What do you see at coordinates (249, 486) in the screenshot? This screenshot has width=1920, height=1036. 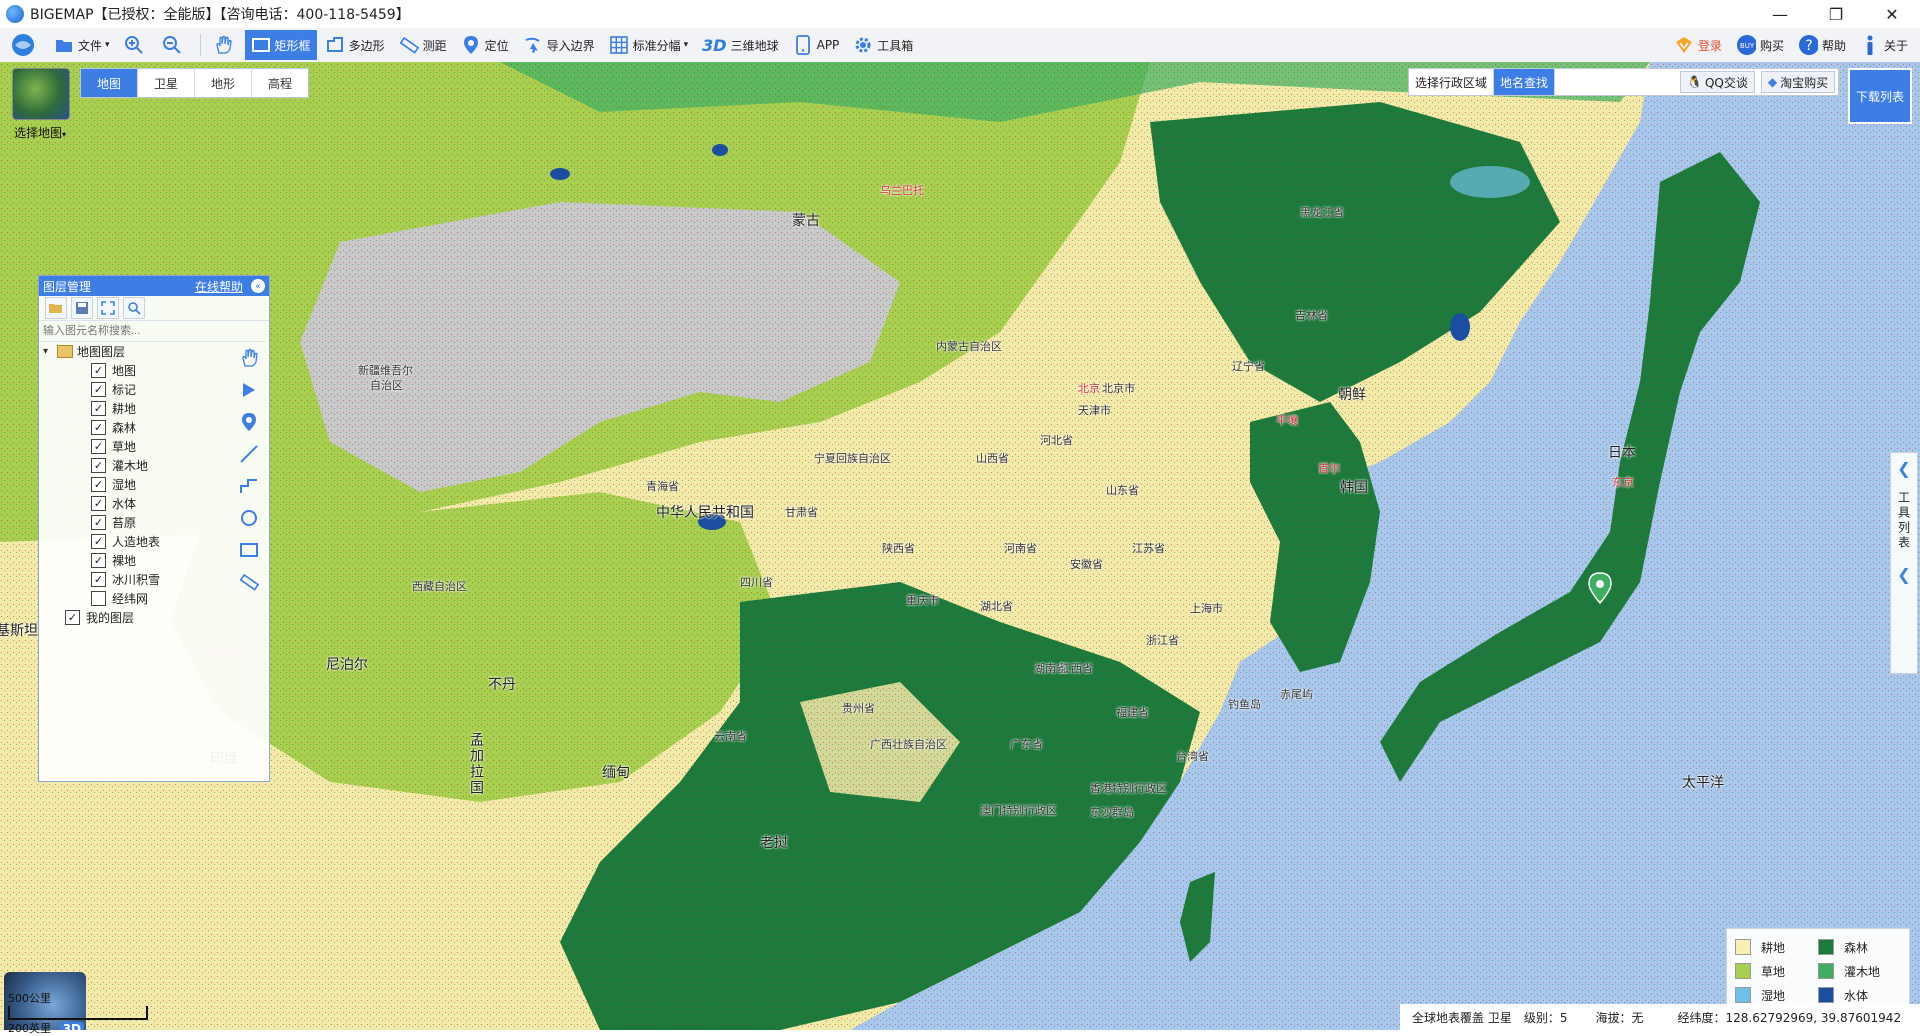 I see `polyline-icon` at bounding box center [249, 486].